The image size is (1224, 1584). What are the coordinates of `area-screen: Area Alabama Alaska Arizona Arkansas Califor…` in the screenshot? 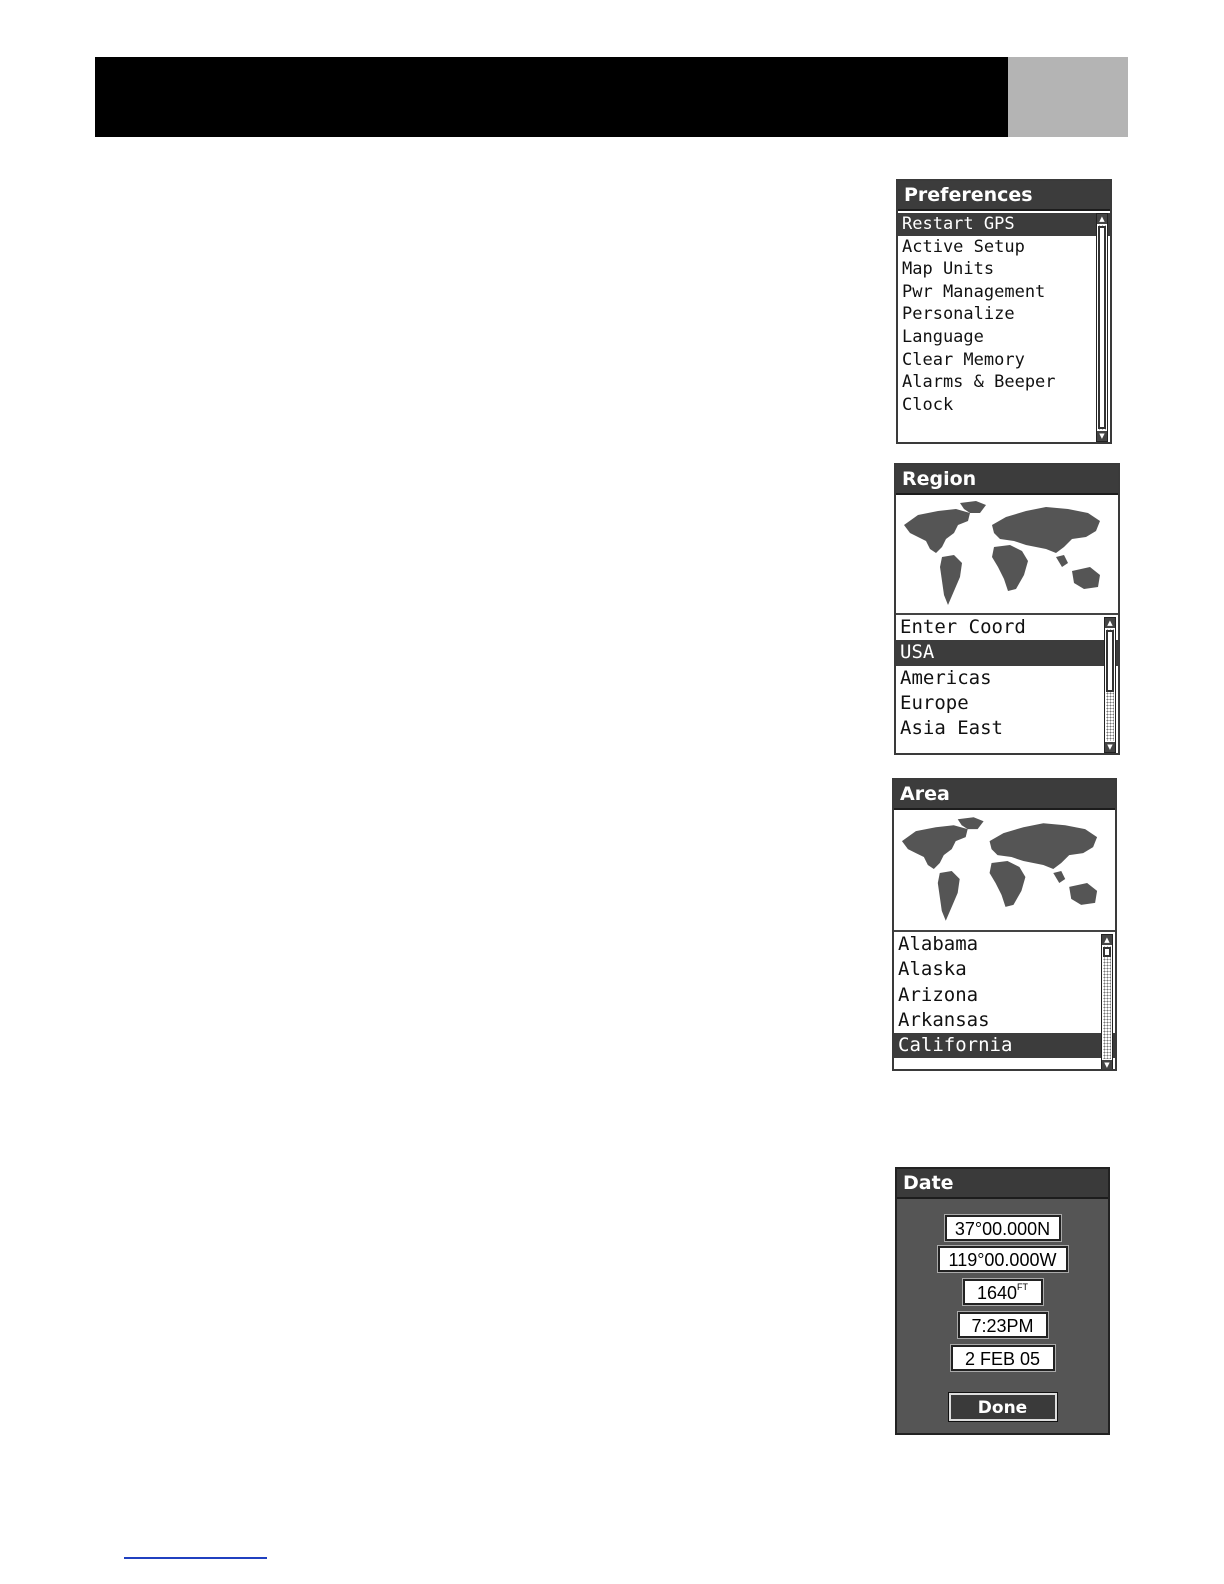 It's located at (1004, 924).